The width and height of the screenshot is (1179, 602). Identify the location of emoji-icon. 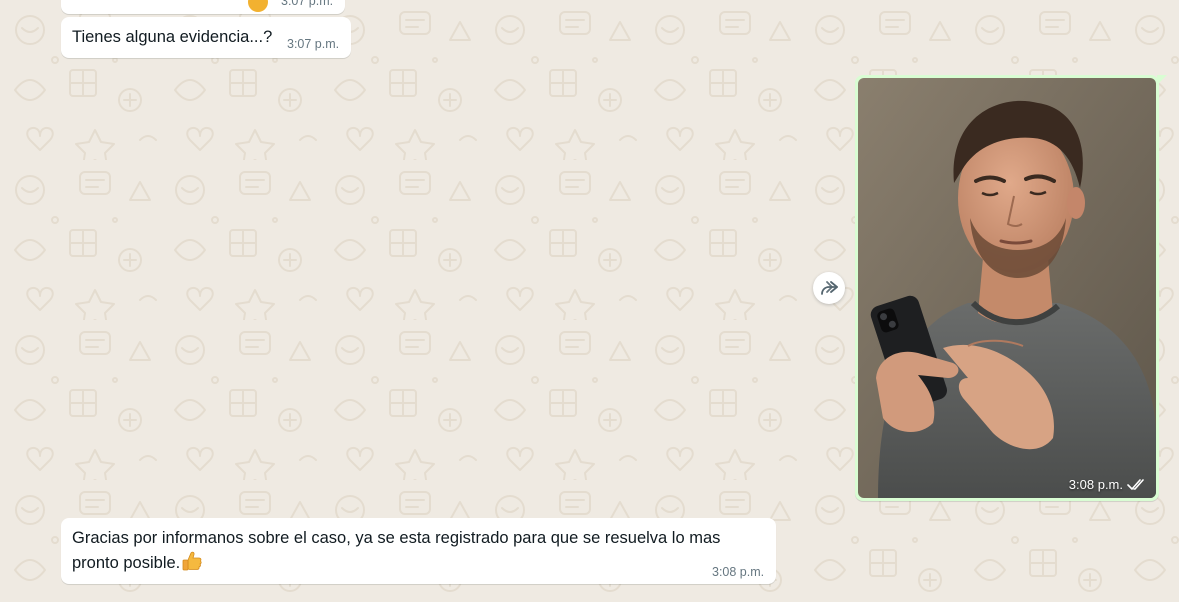
(258, 6).